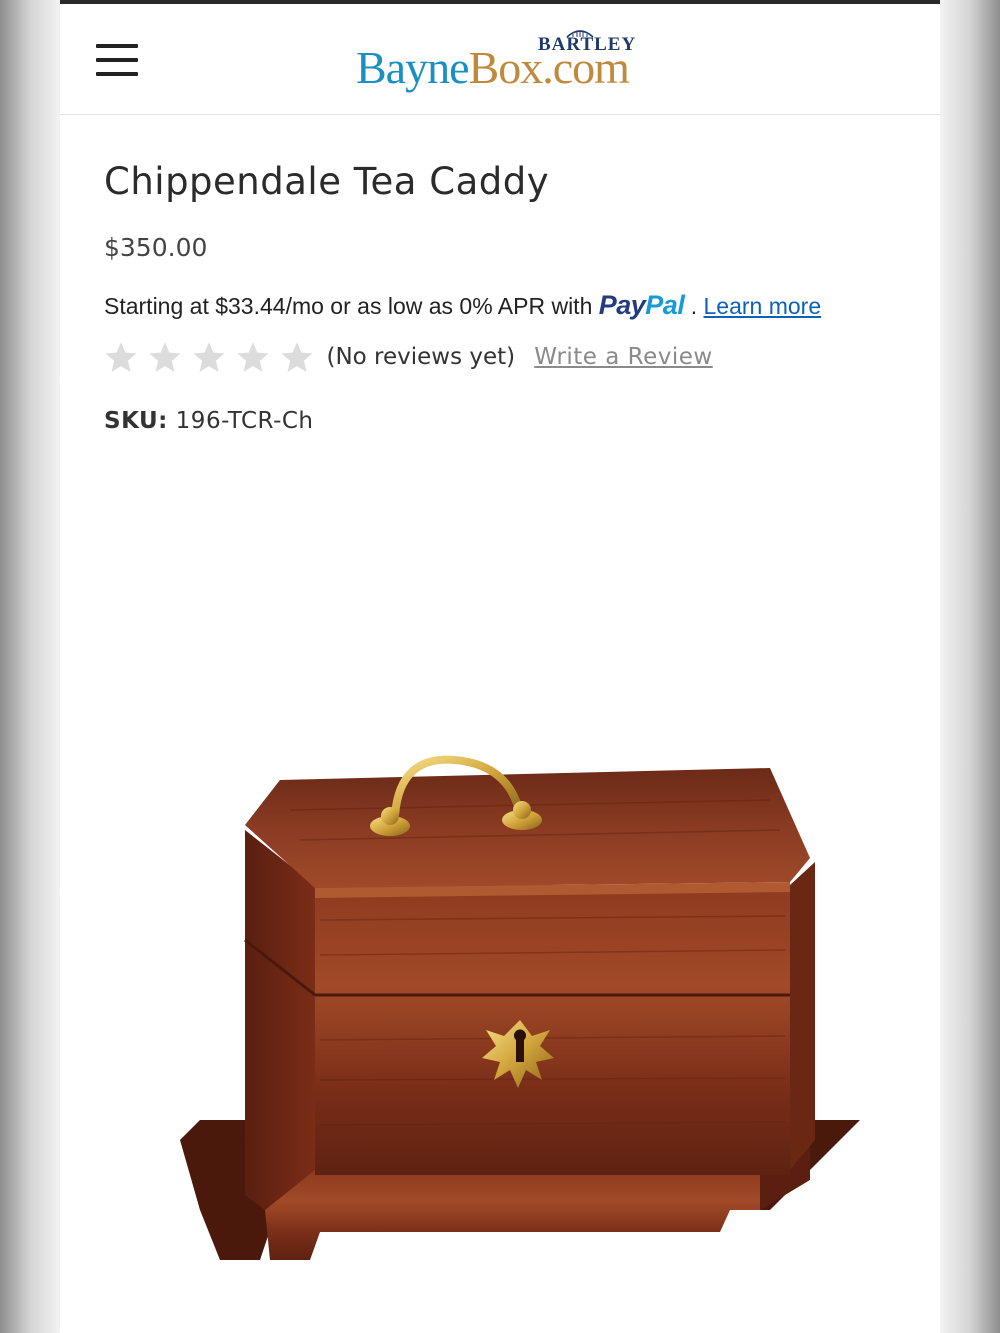  Describe the element at coordinates (665, 305) in the screenshot. I see `paypal-logo-pal: Pal` at that location.